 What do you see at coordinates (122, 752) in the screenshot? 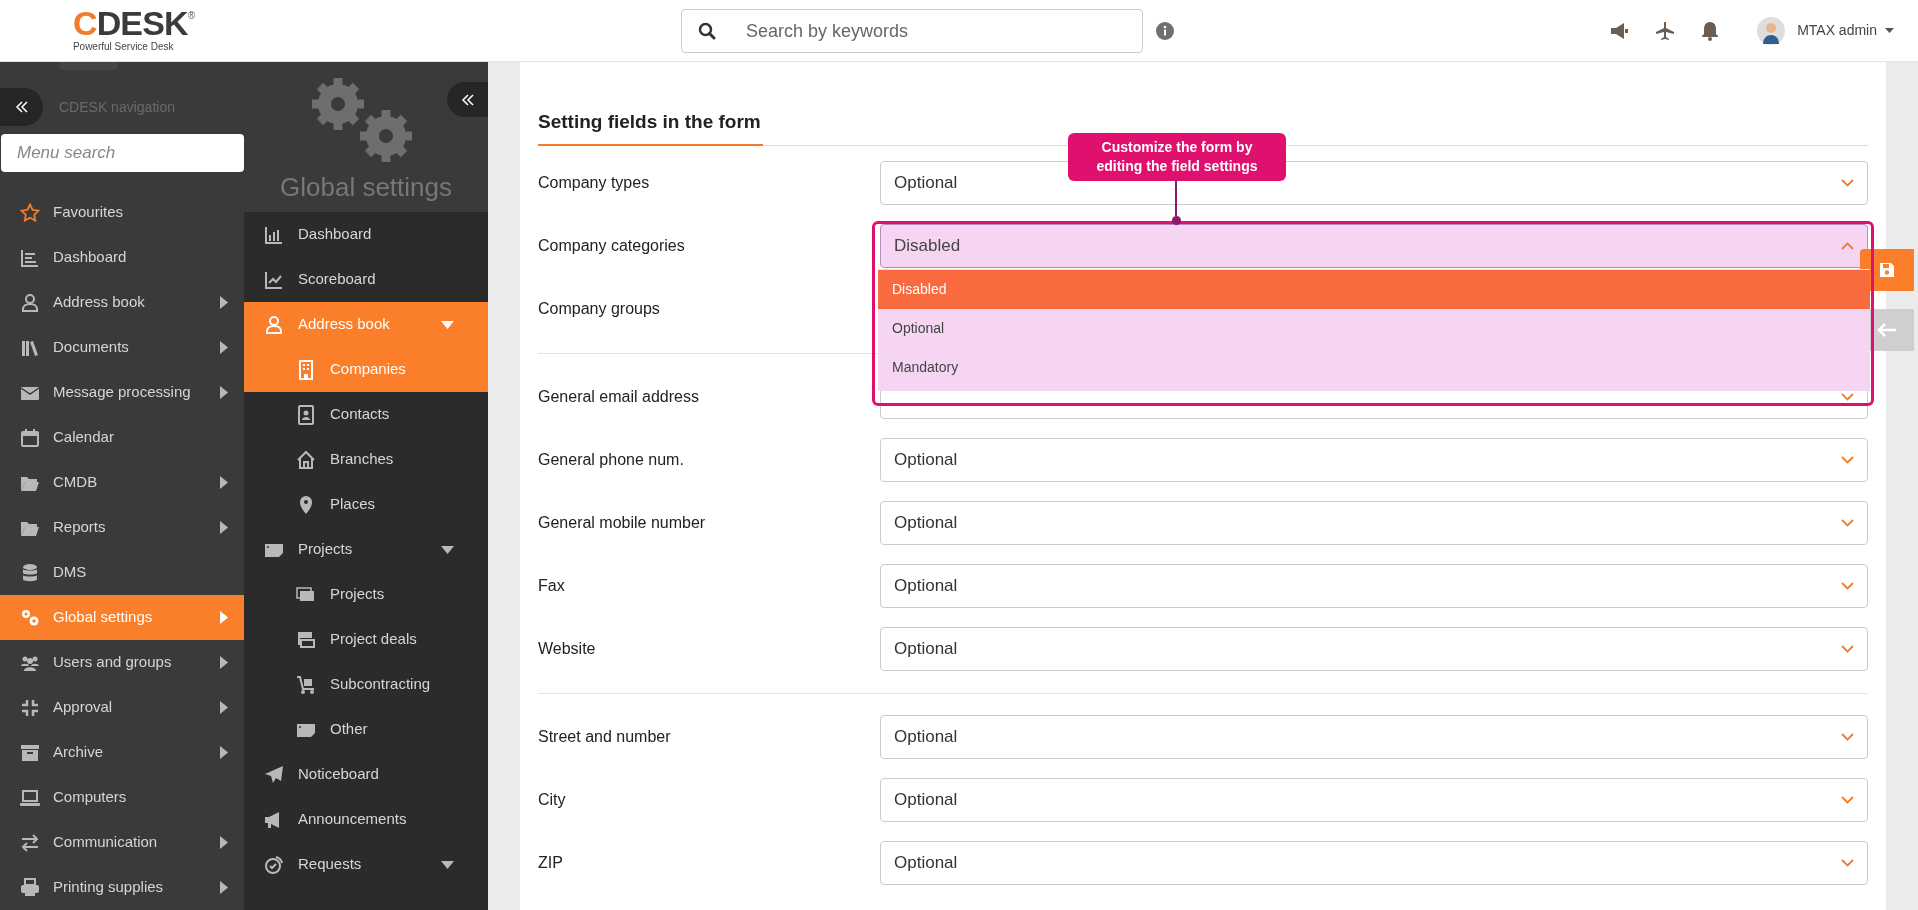
I see `nav-item: Archive` at bounding box center [122, 752].